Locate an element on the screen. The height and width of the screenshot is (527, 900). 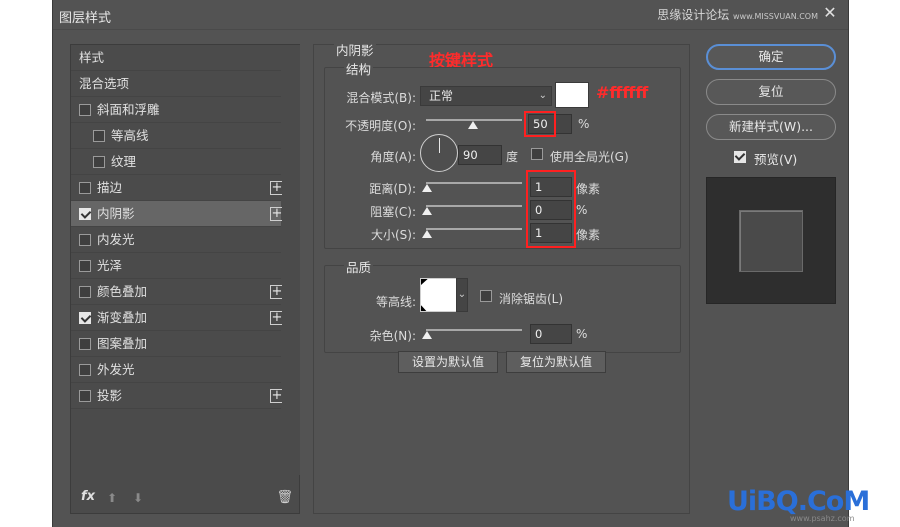
style-item: 外发光 is located at coordinates (176, 370).